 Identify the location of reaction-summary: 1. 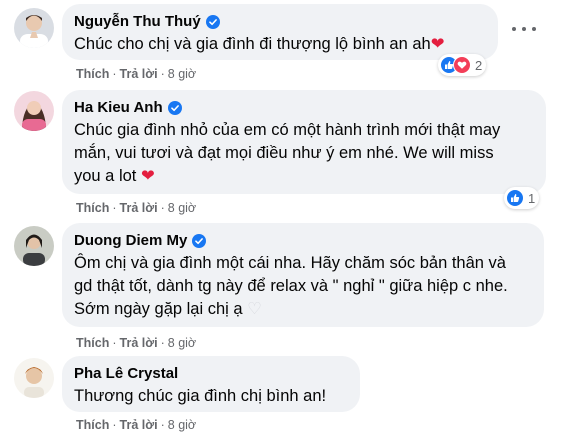
(522, 198).